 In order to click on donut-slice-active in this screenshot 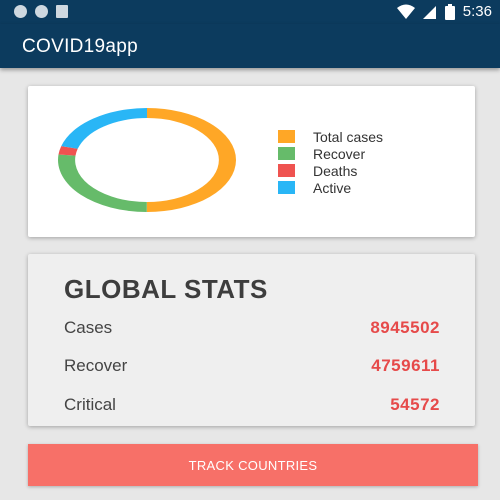, I will do `click(104, 128)`.